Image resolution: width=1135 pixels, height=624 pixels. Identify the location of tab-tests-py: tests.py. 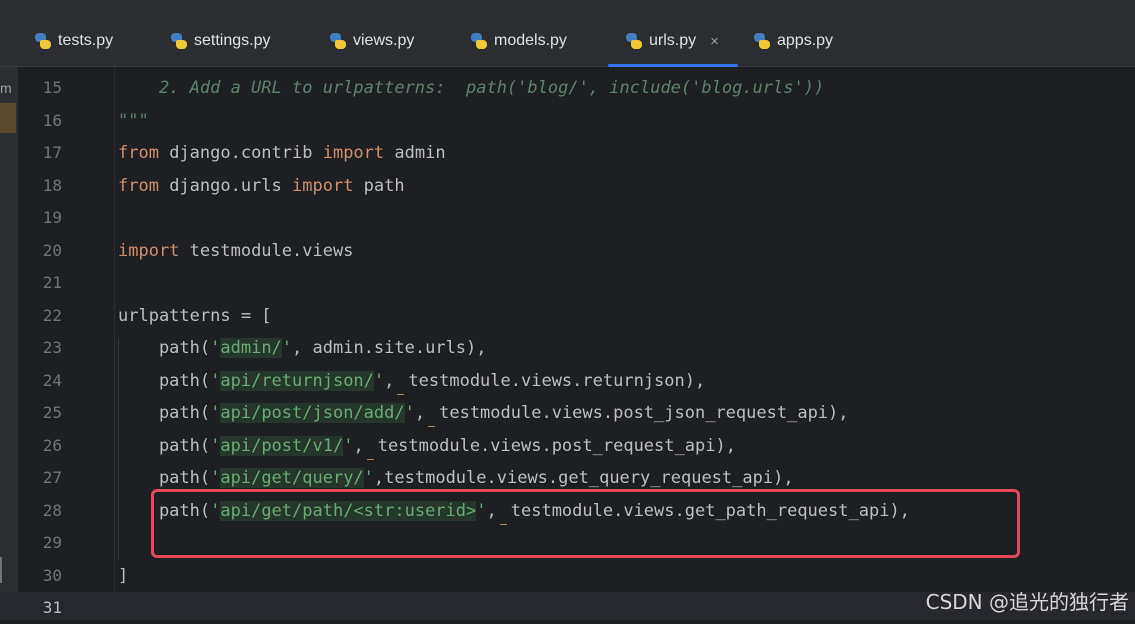
(73, 41).